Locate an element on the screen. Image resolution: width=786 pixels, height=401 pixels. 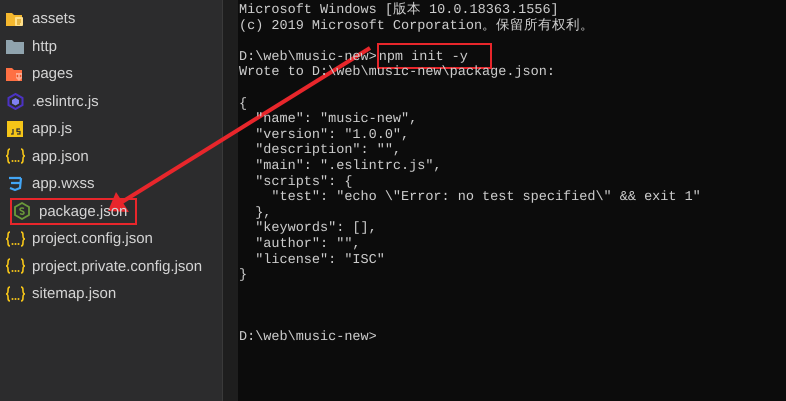
prompt-text: D:\web\music-new> is located at coordinates (308, 338).